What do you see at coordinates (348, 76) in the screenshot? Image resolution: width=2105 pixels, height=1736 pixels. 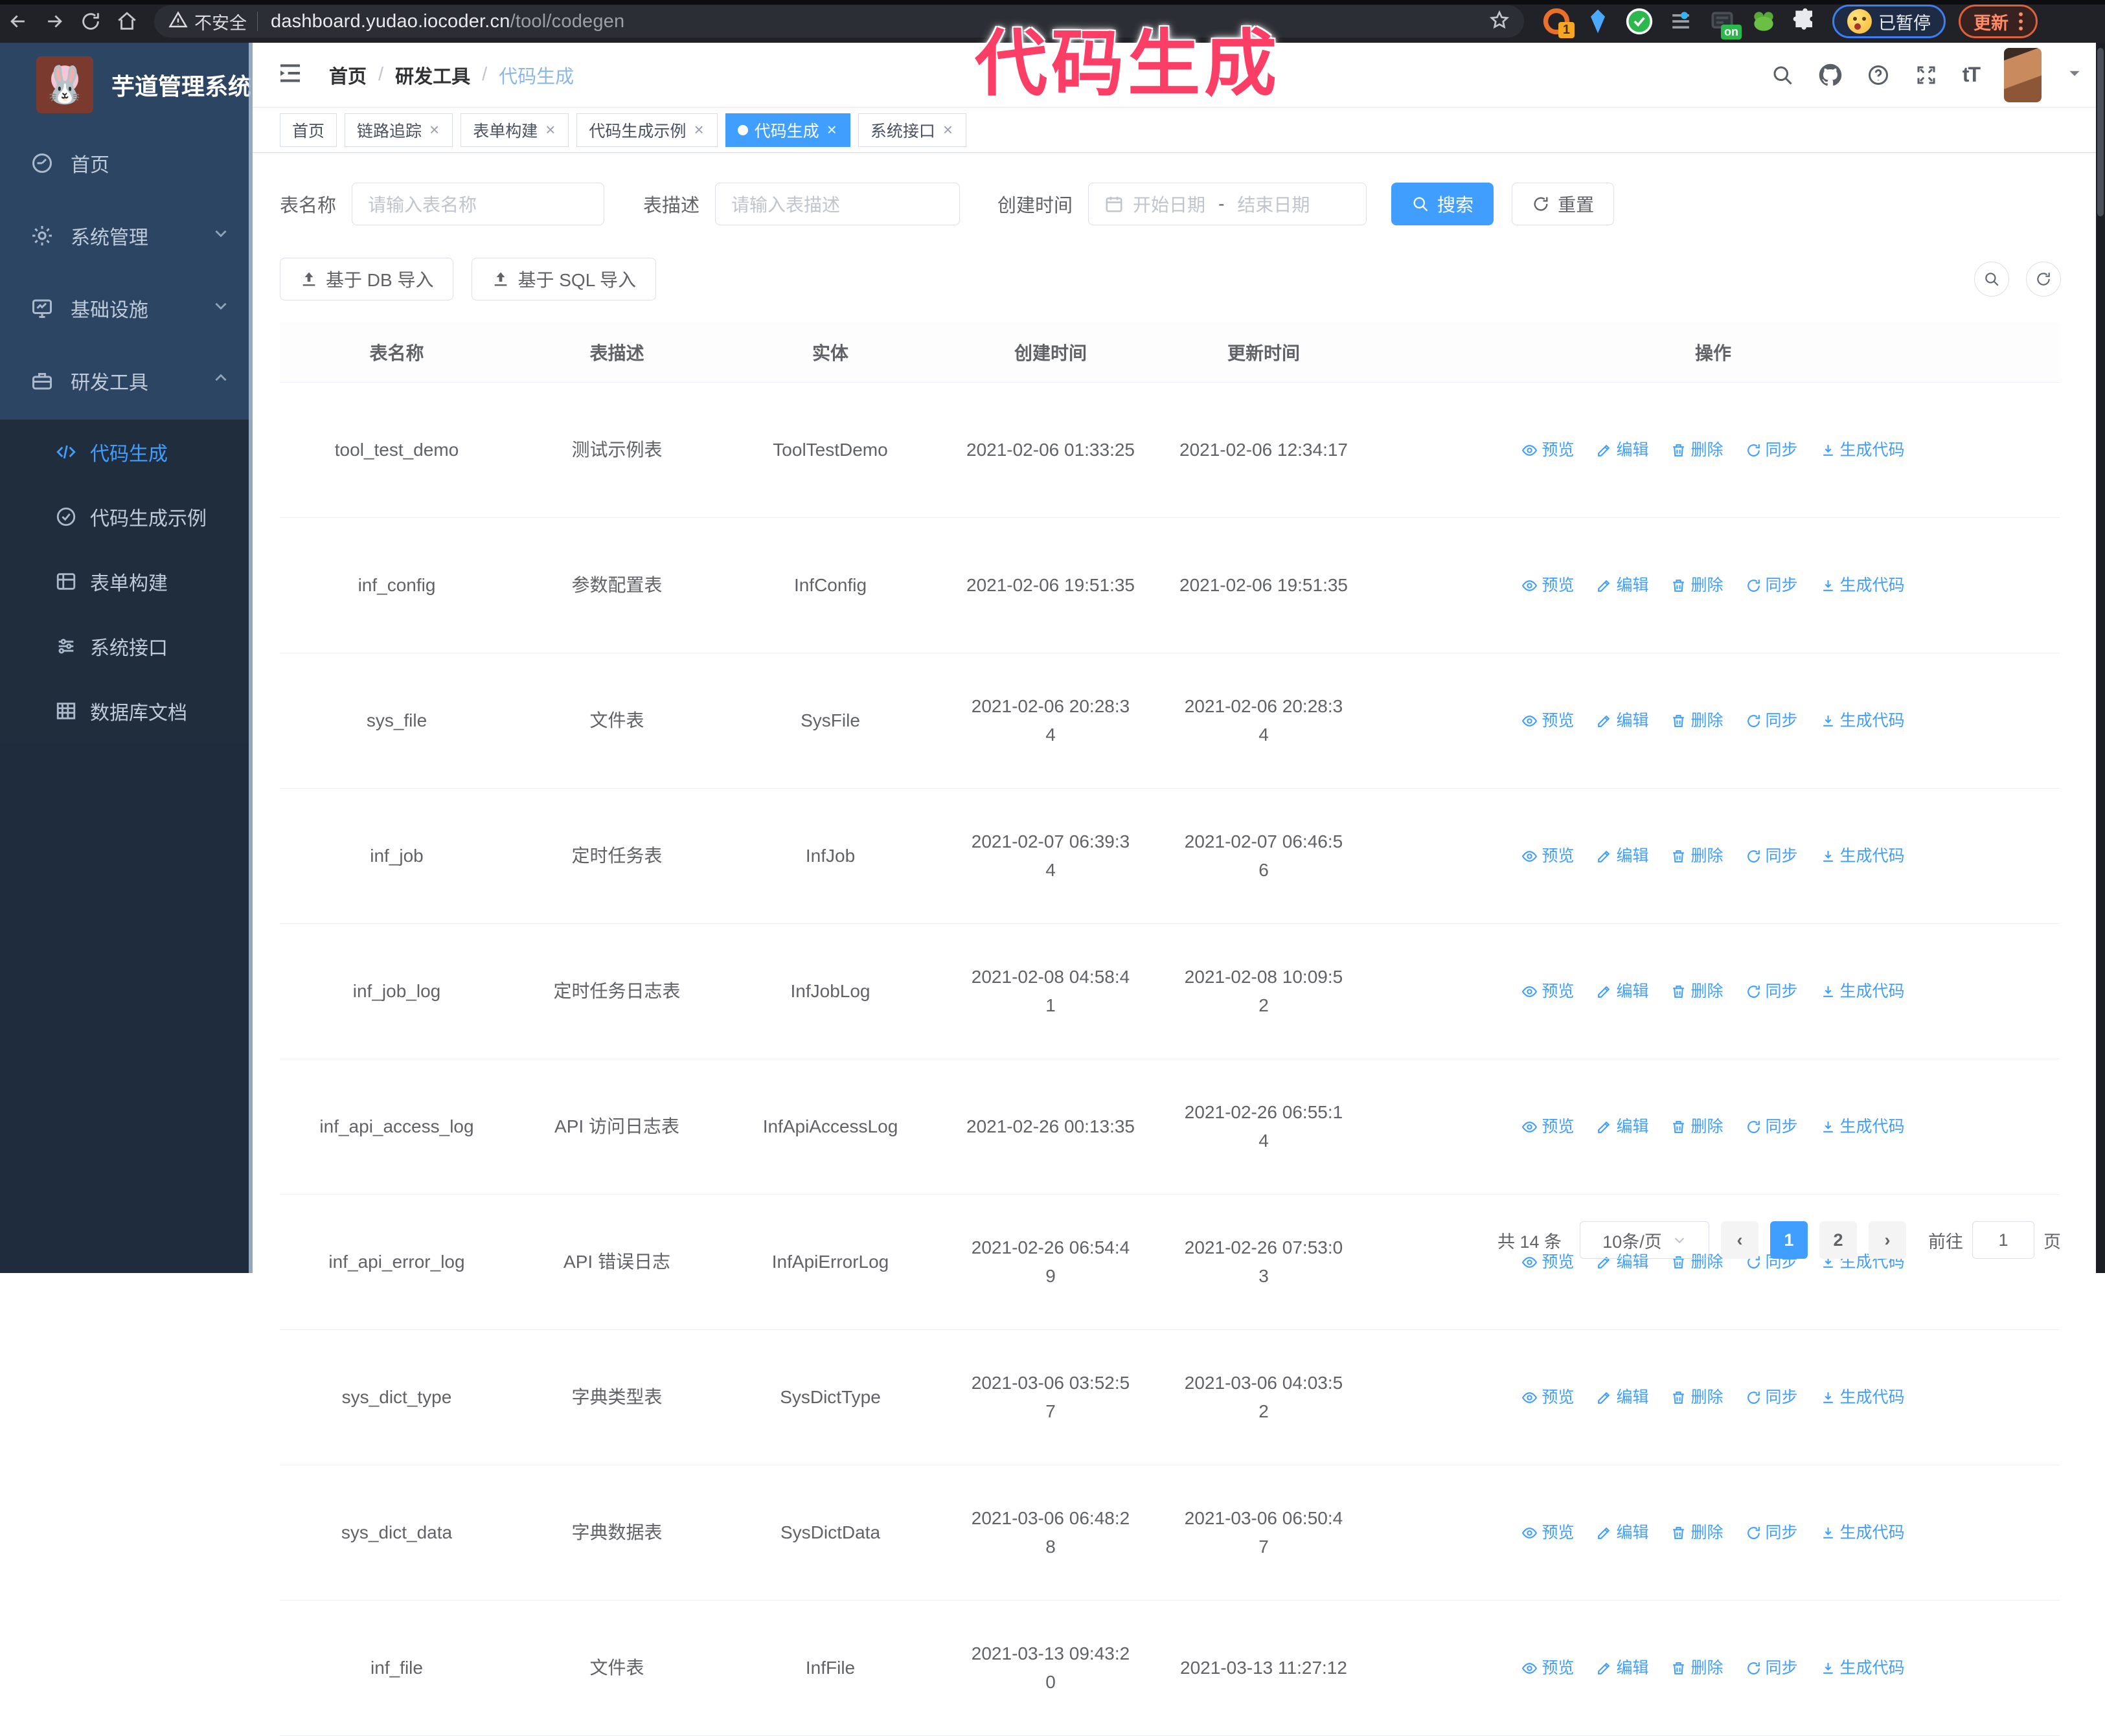 I see `breadcrumb-home: 首页` at bounding box center [348, 76].